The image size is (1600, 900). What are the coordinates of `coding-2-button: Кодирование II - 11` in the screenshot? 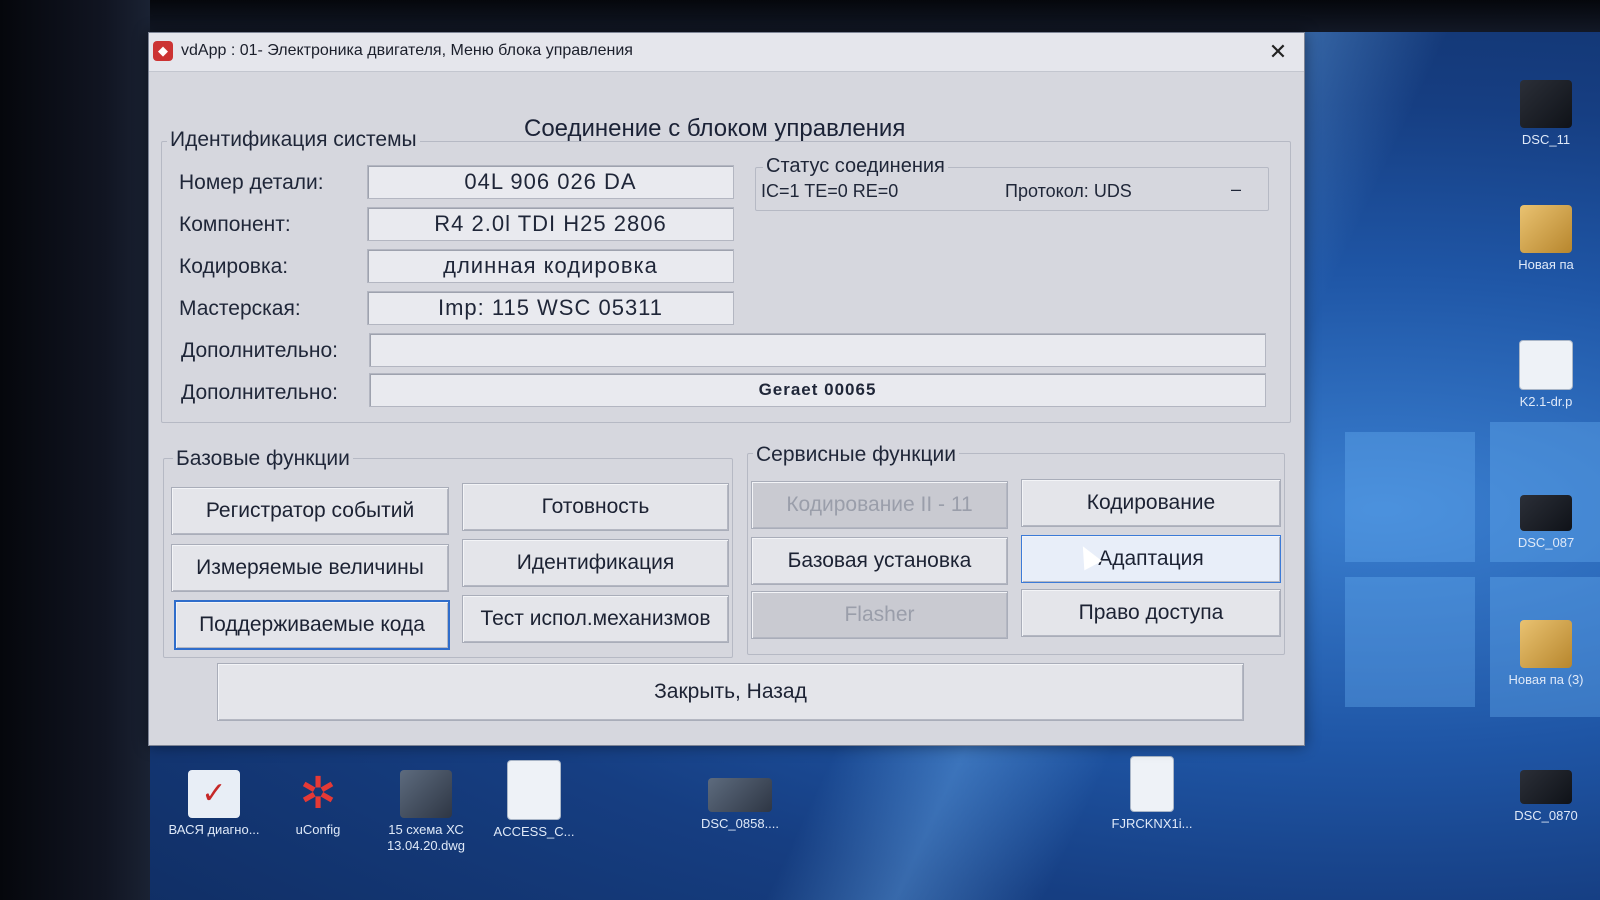 It's located at (879, 505).